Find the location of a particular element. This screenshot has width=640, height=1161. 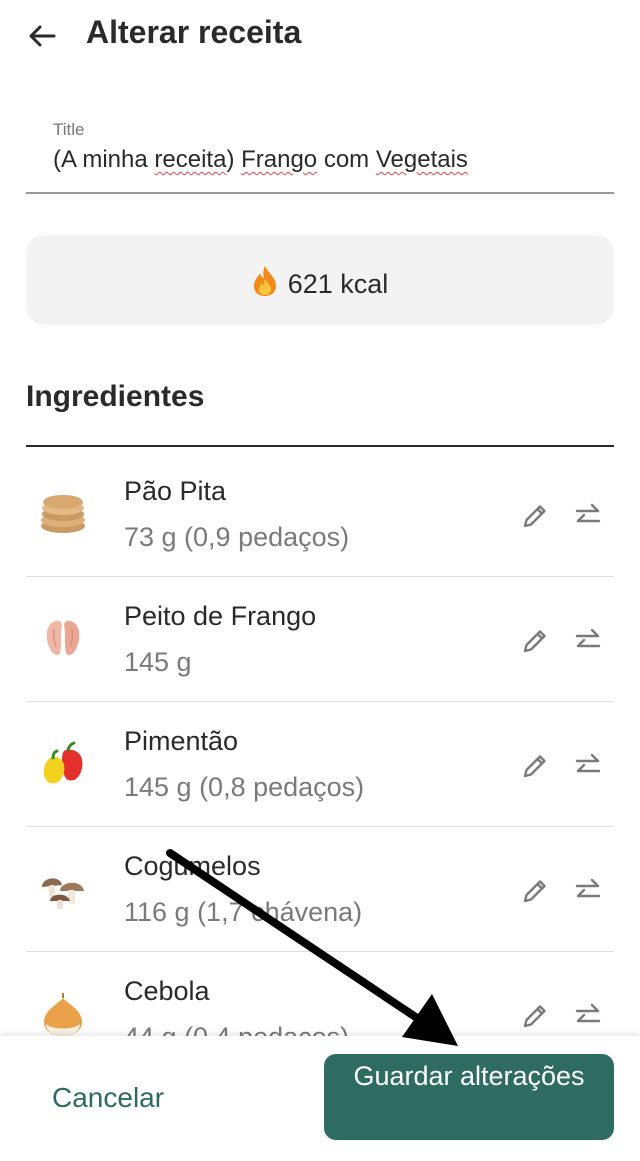

ingredient-row: Cogumelos 116 g (1,7 chávena) is located at coordinates (320, 889).